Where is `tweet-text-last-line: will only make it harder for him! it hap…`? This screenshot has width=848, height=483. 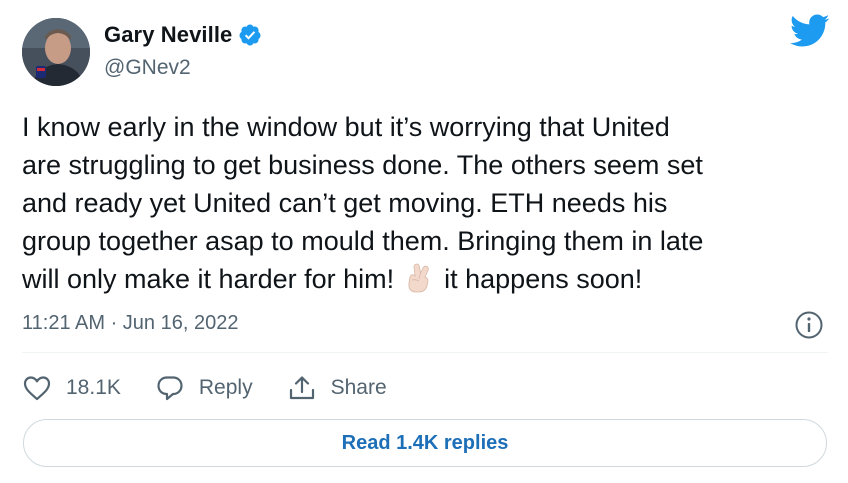 tweet-text-last-line: will only make it harder for him! it hap… is located at coordinates (427, 279).